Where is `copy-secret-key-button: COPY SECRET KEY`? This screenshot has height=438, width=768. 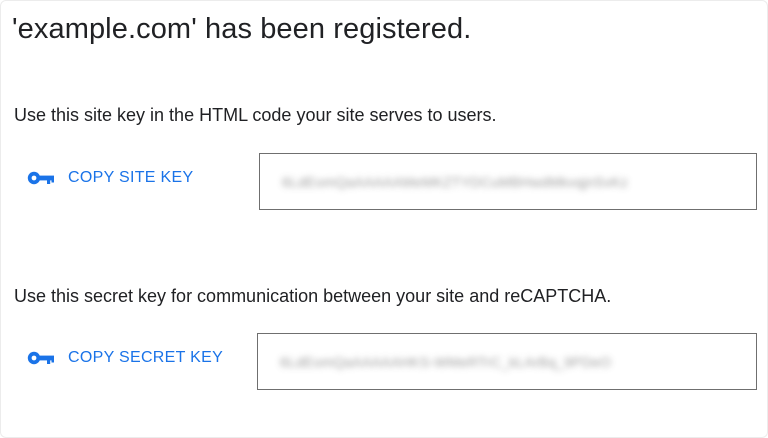 copy-secret-key-button: COPY SECRET KEY is located at coordinates (124, 358).